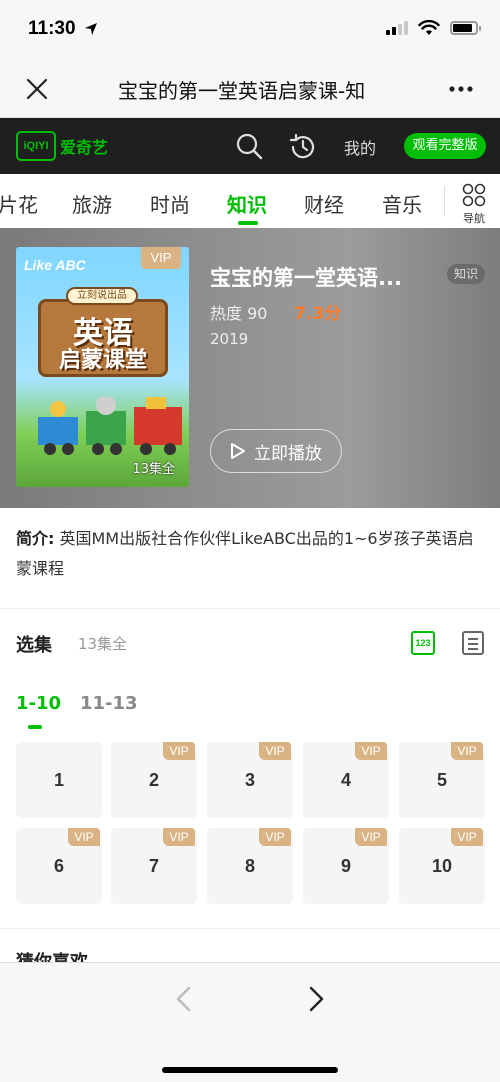 This screenshot has height=1082, width=500. I want to click on watch-full-button: 观看完整版, so click(445, 146).